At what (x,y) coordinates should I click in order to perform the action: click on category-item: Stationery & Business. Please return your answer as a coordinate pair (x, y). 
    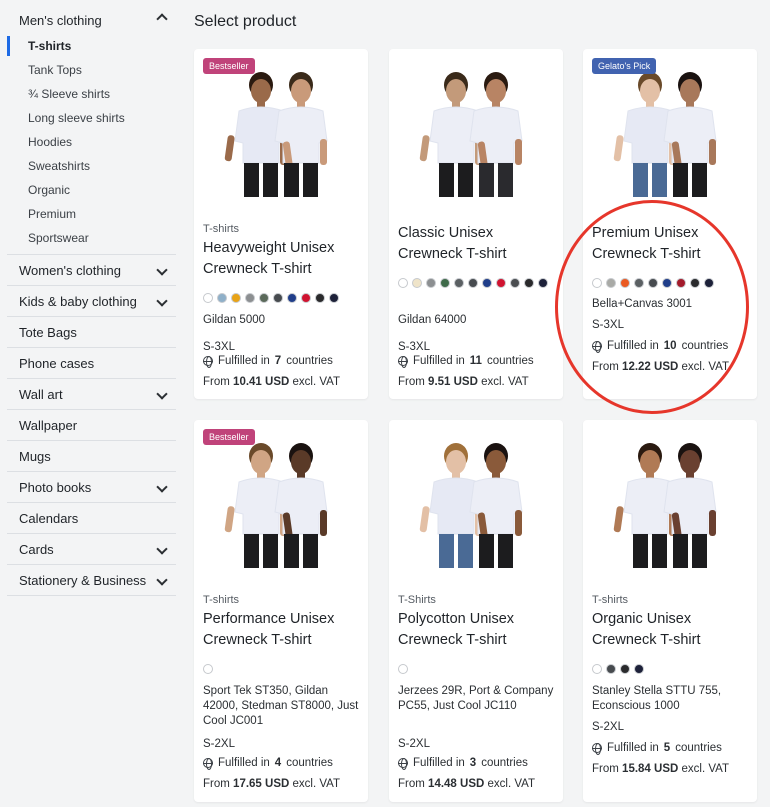
    Looking at the image, I should click on (91, 580).